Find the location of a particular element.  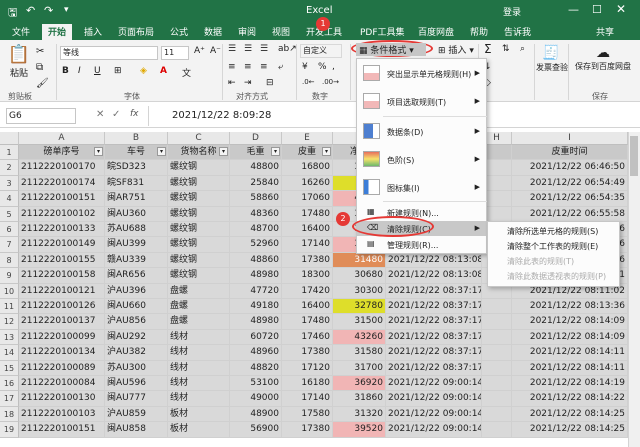

row-header: 10 is located at coordinates (9, 291).